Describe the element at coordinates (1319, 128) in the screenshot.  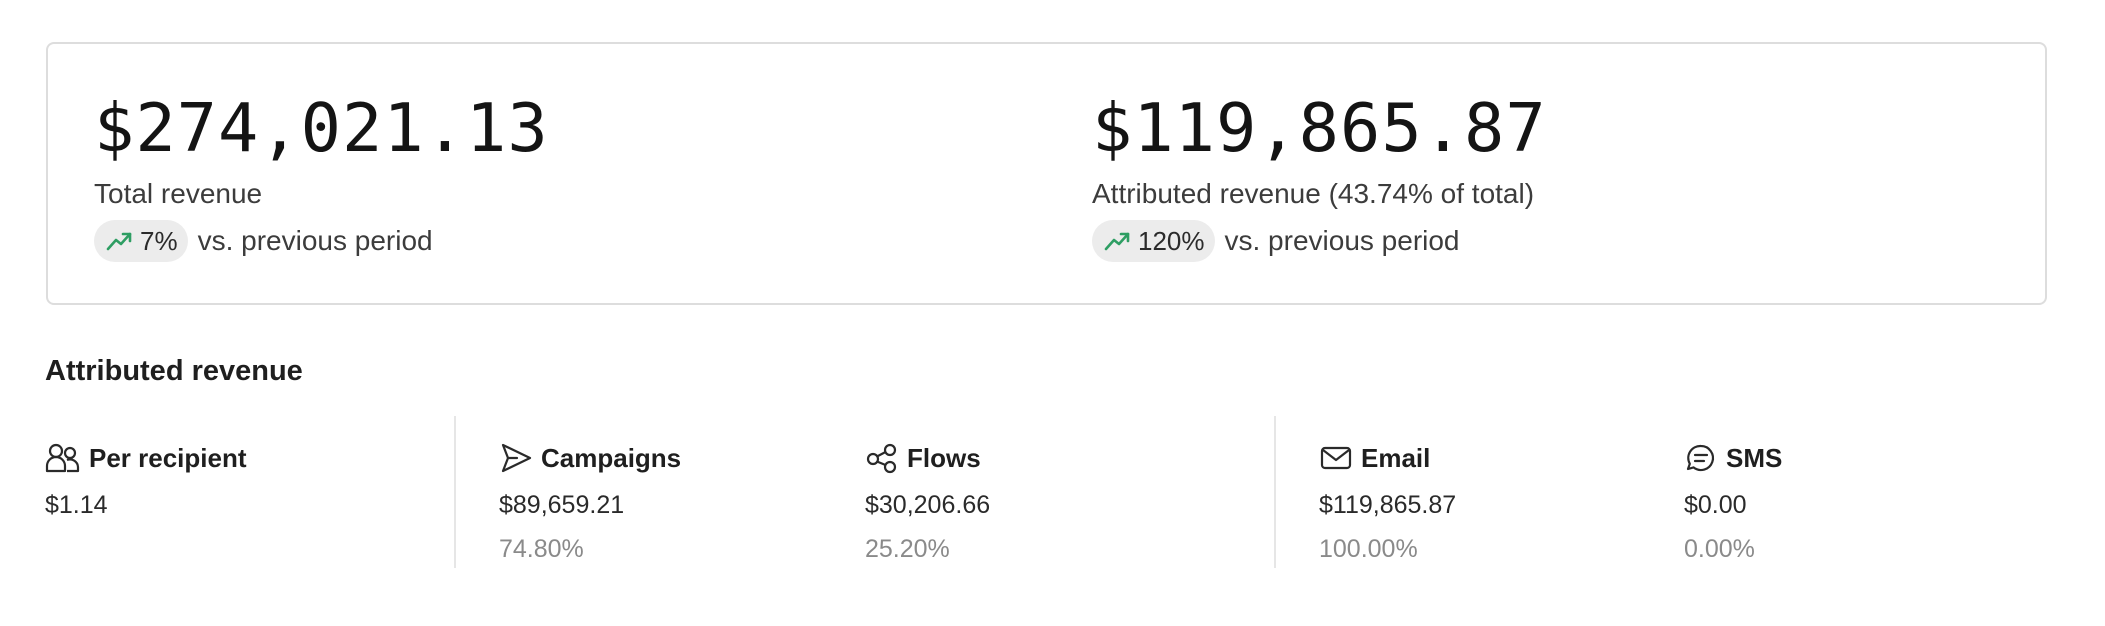
I see `attributed-revenue-value: $119,865.87` at that location.